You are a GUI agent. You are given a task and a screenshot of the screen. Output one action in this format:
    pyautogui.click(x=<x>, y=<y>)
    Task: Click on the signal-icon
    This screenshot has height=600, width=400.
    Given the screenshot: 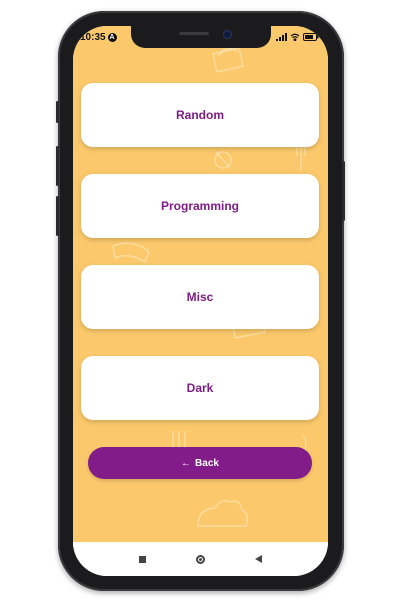 What is the action you would take?
    pyautogui.click(x=281, y=37)
    